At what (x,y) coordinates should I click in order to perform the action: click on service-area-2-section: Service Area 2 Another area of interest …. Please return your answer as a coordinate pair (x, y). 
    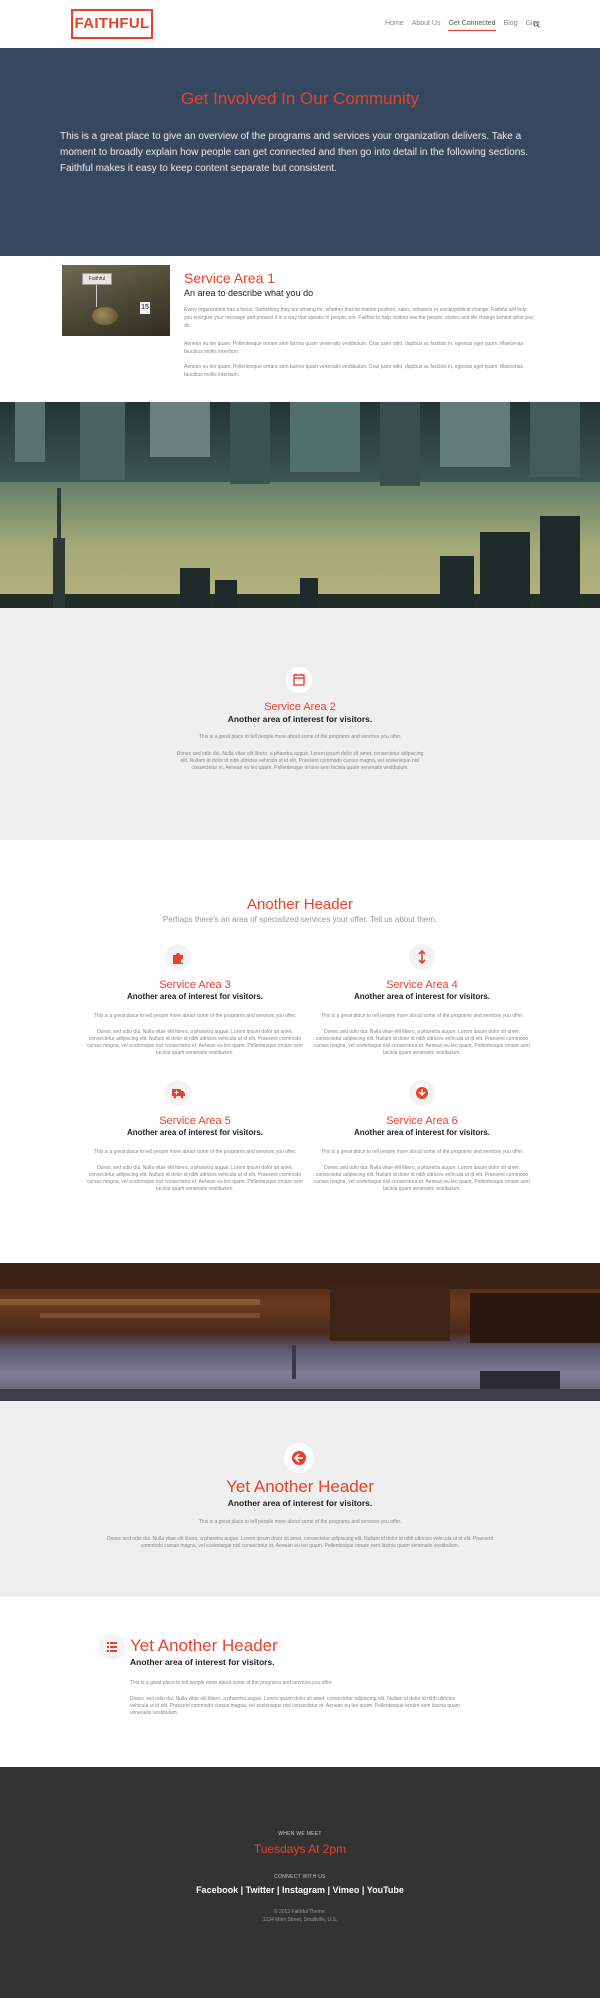
    Looking at the image, I should click on (300, 724).